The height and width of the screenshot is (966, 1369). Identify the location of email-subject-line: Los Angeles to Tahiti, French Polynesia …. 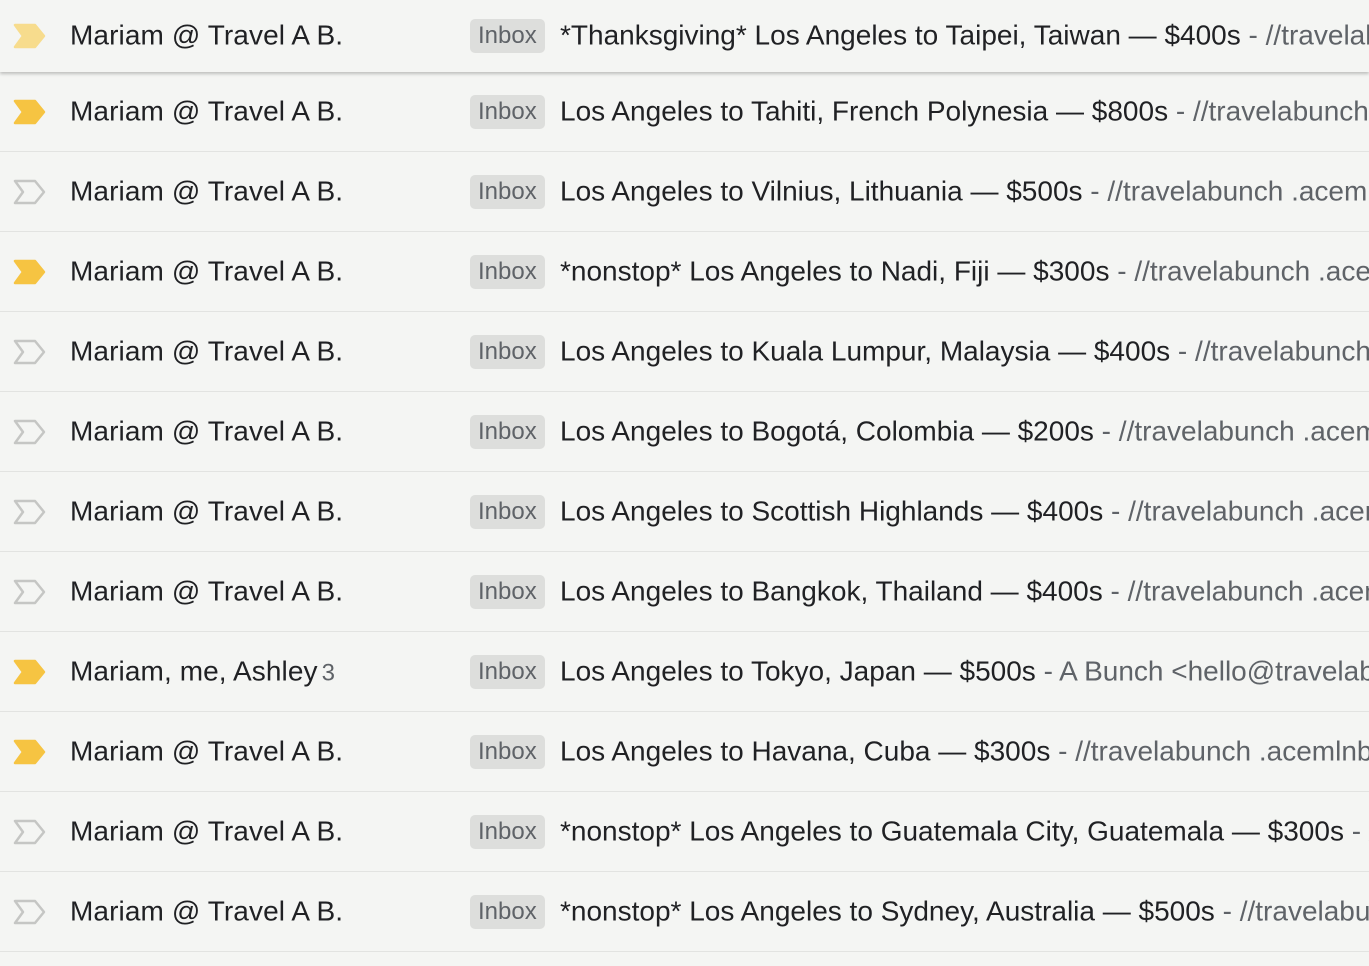
(964, 111).